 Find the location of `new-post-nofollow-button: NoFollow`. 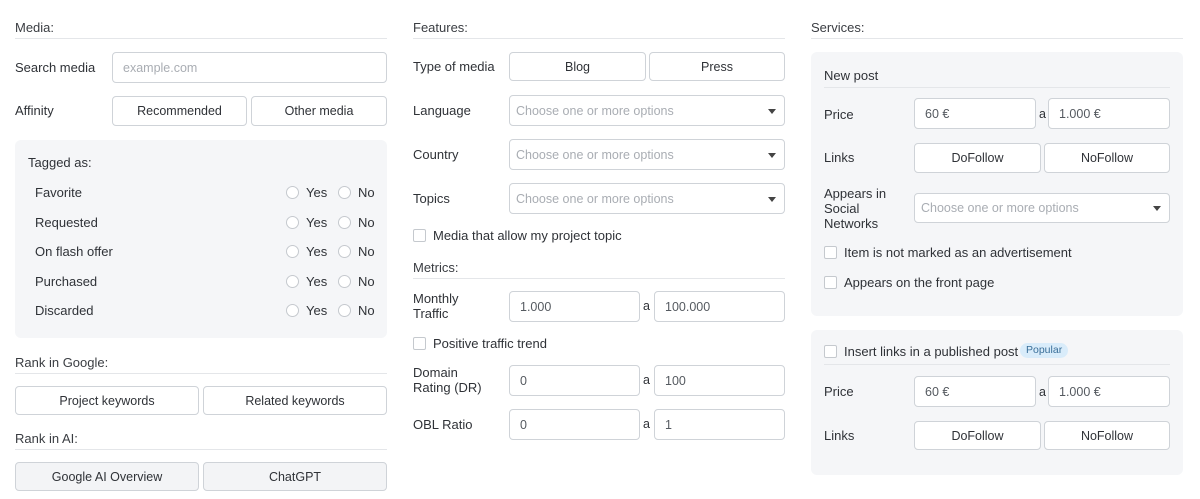

new-post-nofollow-button: NoFollow is located at coordinates (1107, 158).